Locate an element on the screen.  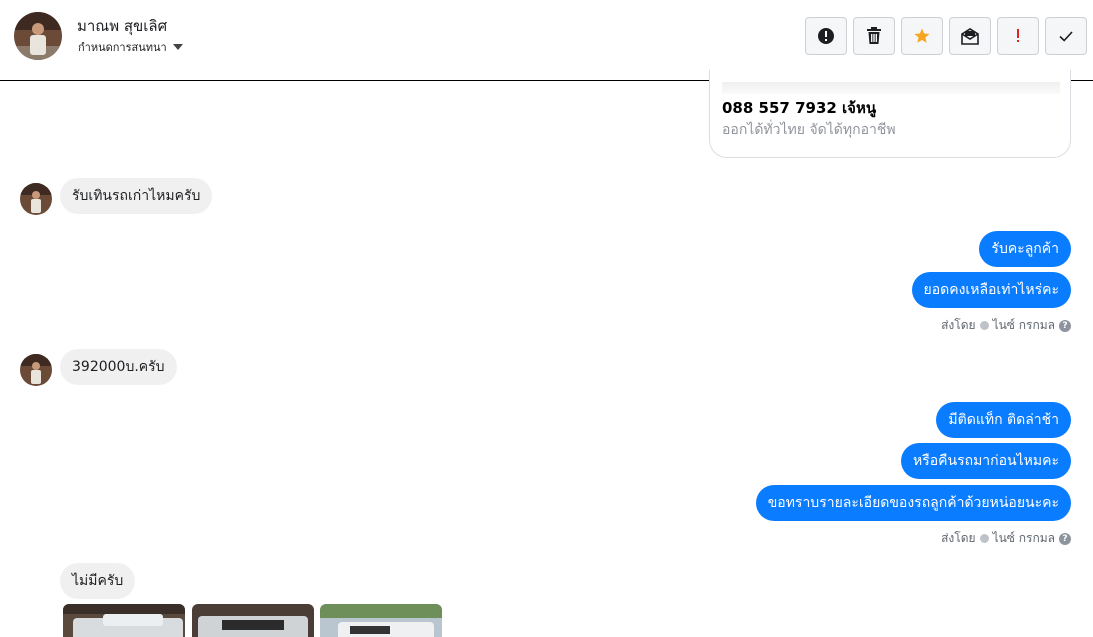
contact-name: มาณพ สุขเลิศ is located at coordinates (122, 26).